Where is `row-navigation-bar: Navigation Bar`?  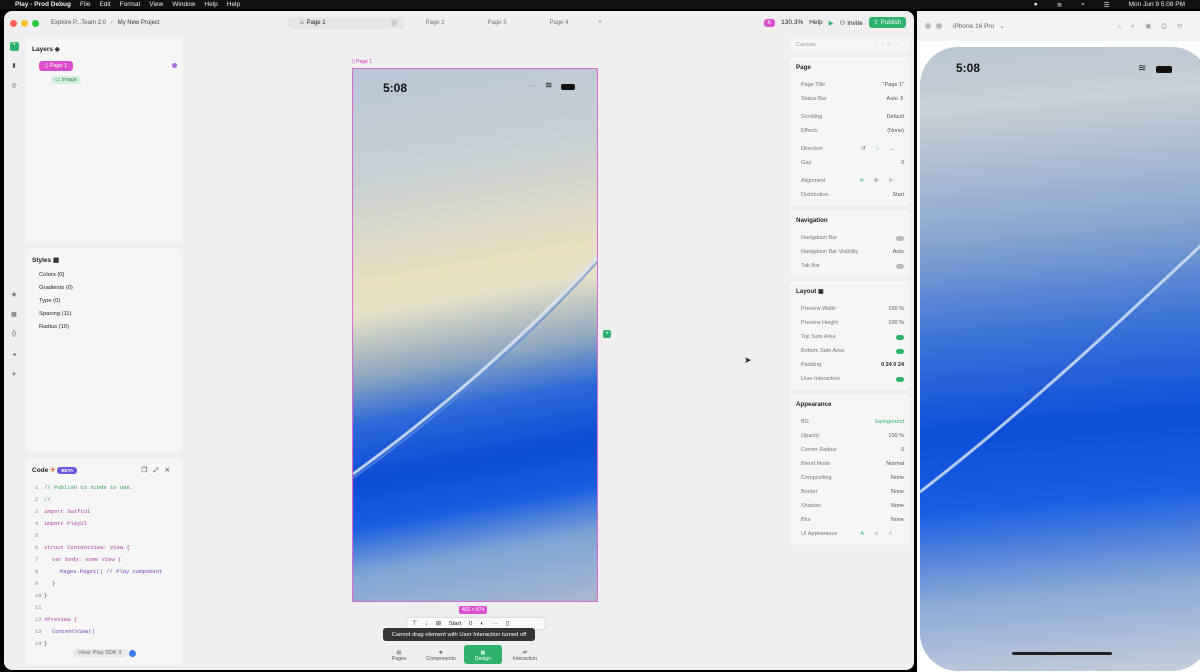 row-navigation-bar: Navigation Bar is located at coordinates (850, 238).